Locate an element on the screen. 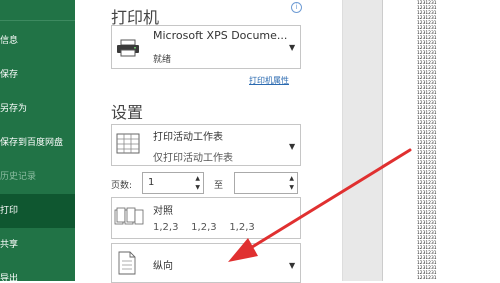  print-scope-title: 打印活动工作表 is located at coordinates (188, 137).